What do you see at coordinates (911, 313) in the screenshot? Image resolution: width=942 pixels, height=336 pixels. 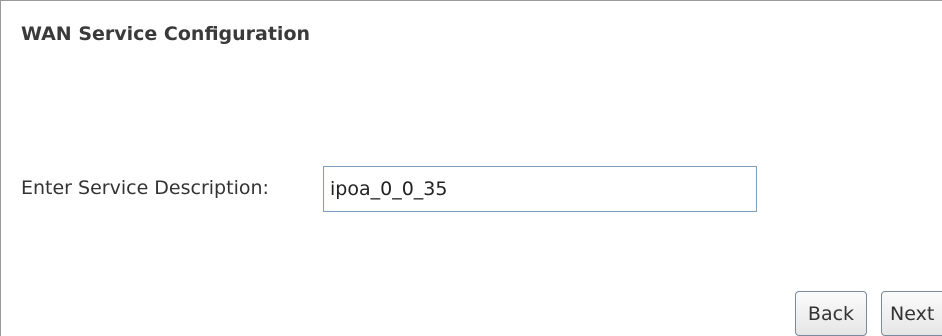 I see `next-button: Next` at bounding box center [911, 313].